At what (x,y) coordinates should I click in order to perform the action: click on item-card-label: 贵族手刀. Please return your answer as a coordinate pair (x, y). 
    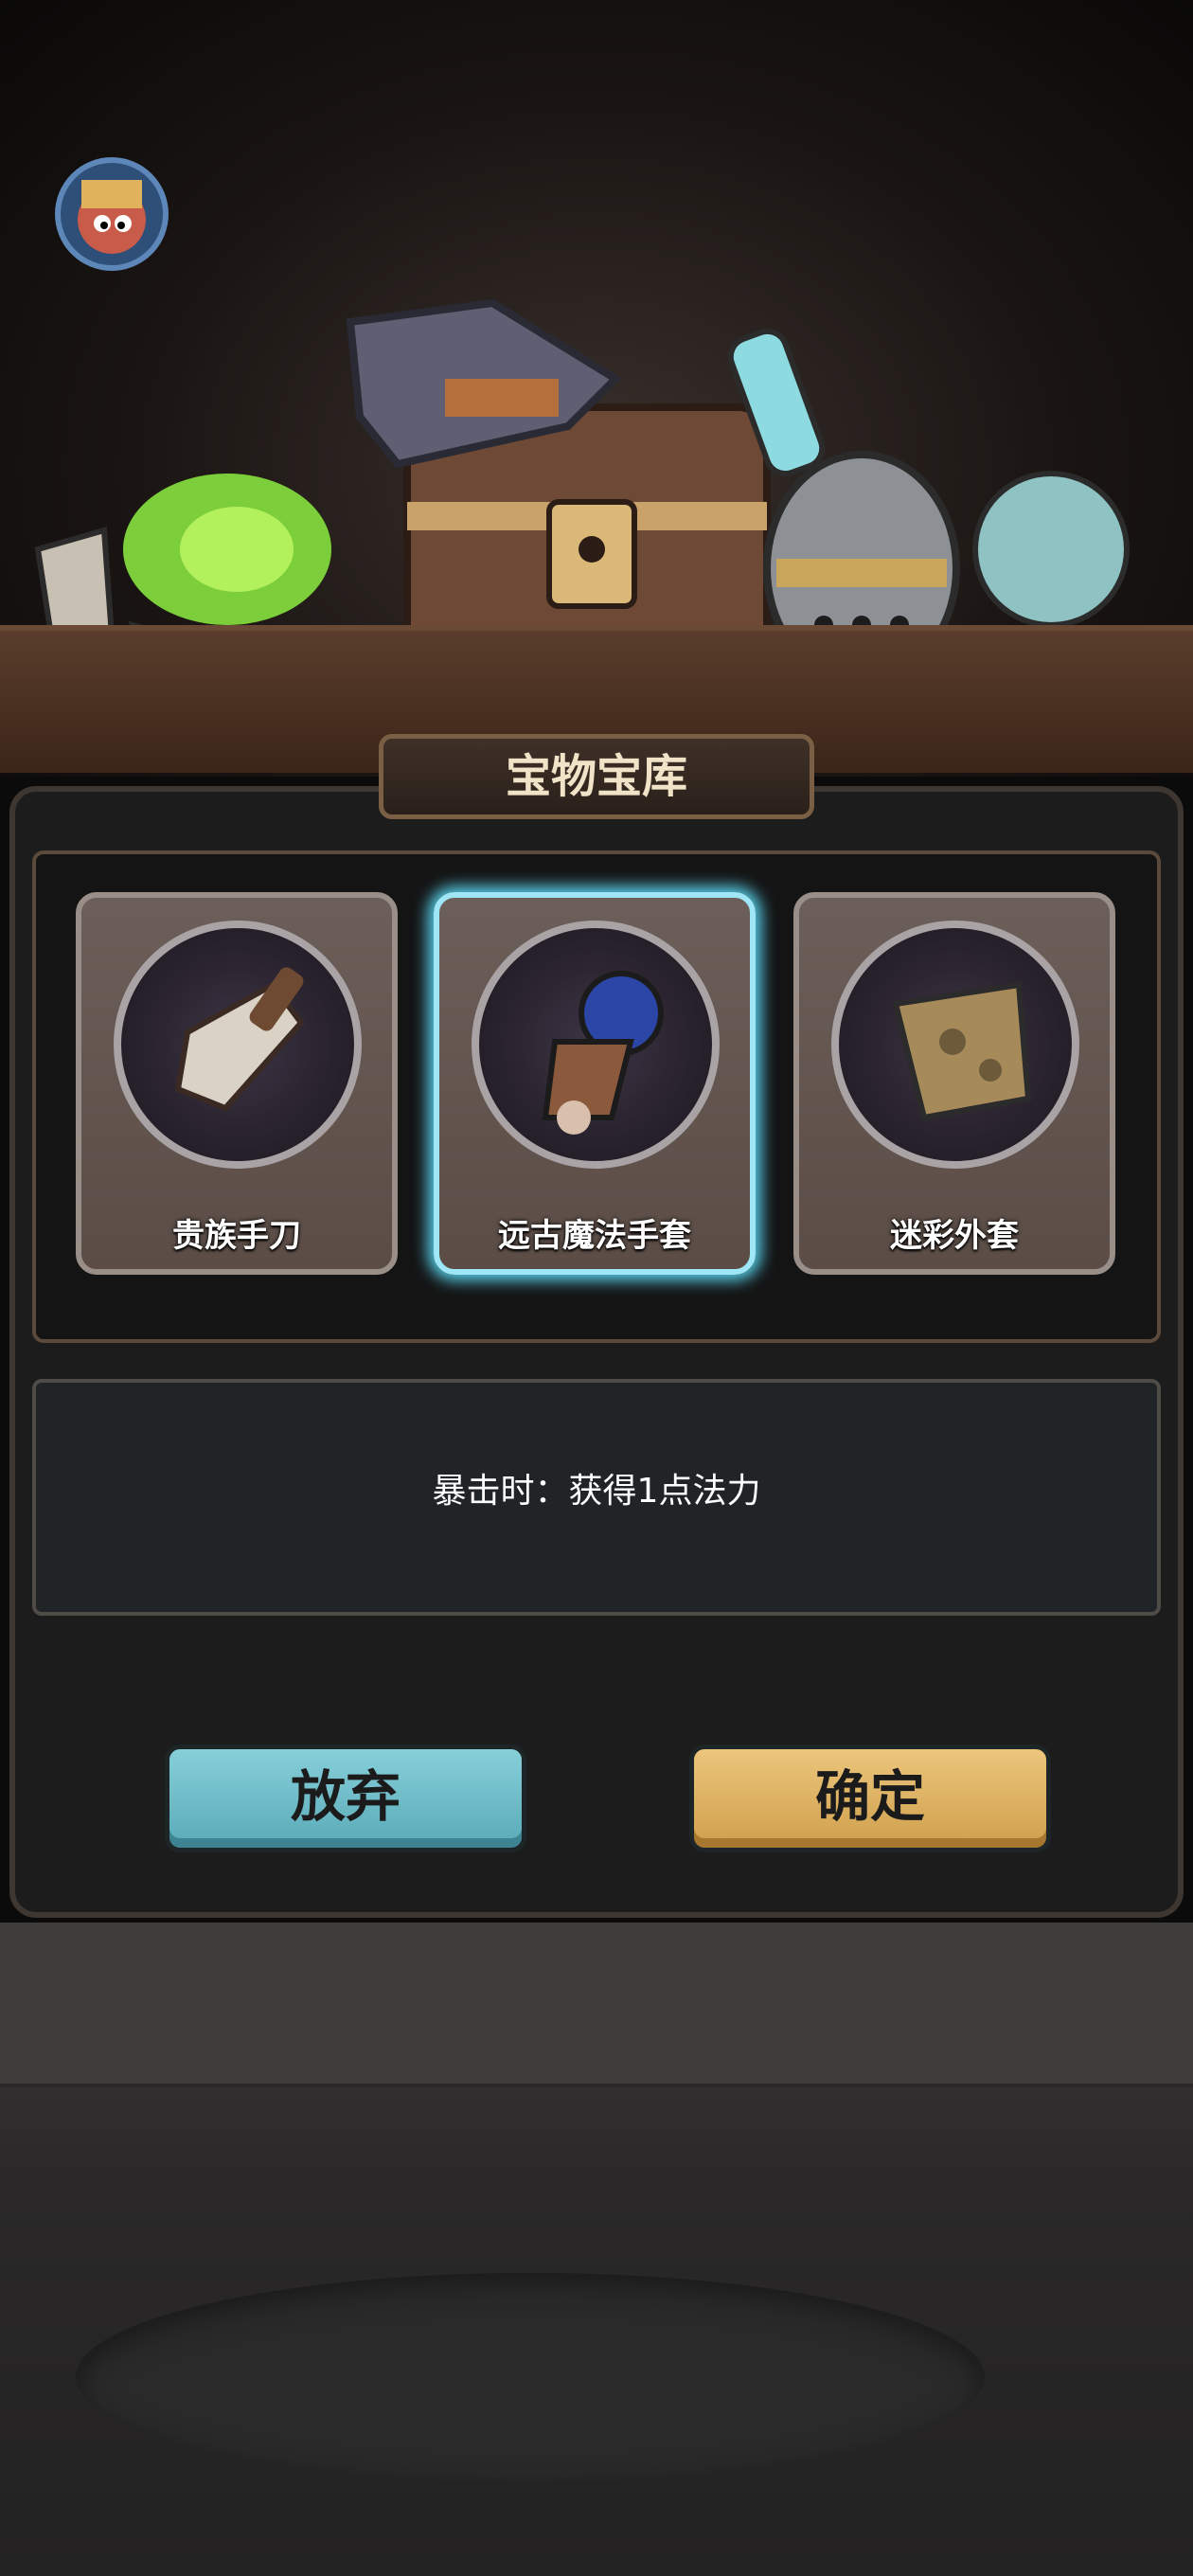
    Looking at the image, I should click on (236, 1236).